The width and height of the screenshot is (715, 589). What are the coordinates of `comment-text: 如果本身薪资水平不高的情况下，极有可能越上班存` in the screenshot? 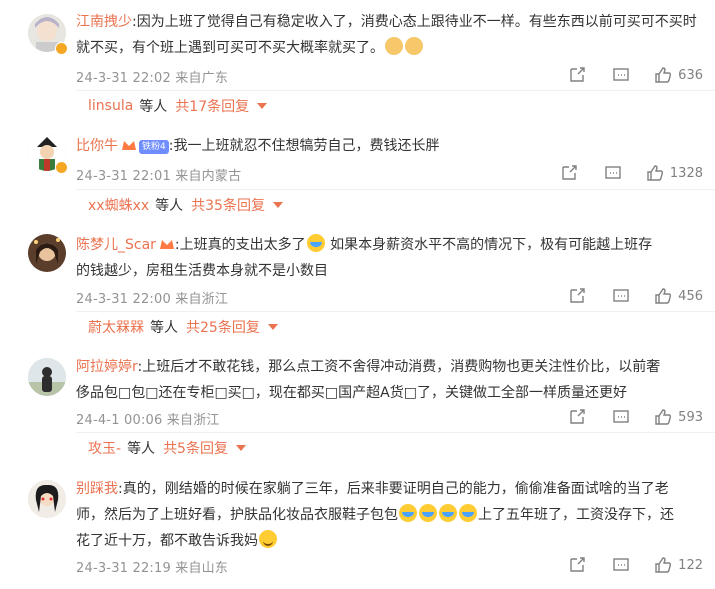 It's located at (489, 245).